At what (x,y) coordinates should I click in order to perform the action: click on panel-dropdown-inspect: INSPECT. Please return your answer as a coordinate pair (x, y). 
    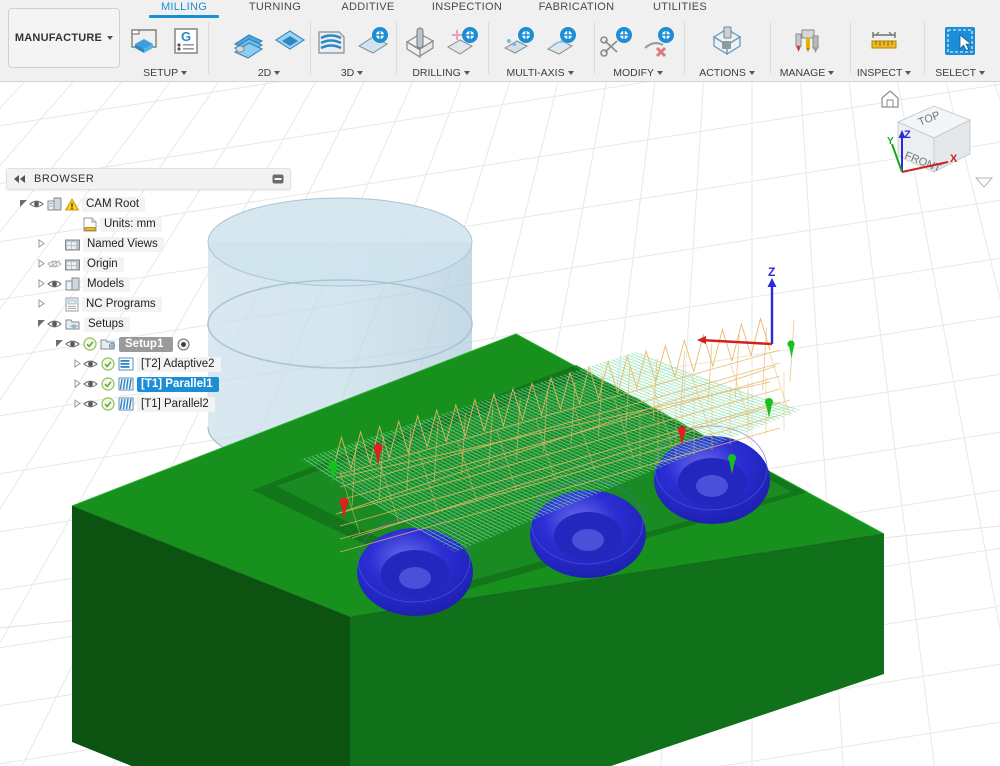
    Looking at the image, I should click on (884, 73).